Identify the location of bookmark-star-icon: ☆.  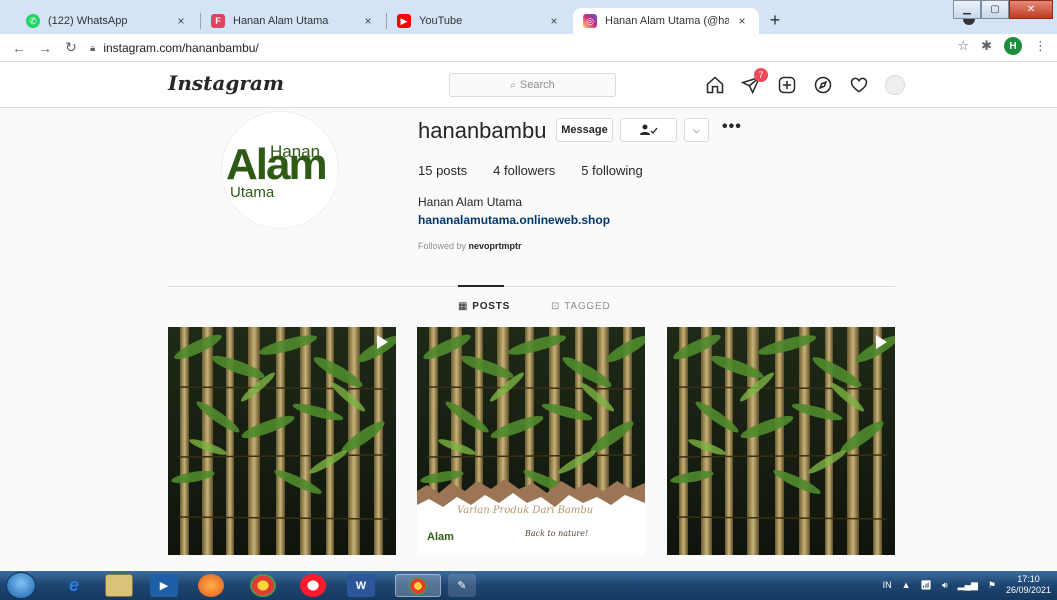
(963, 46).